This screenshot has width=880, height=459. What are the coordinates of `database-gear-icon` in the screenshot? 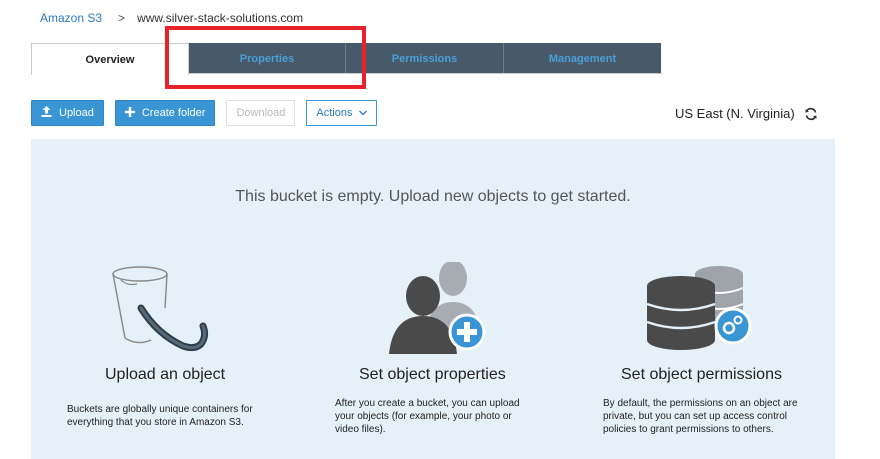 It's located at (703, 316).